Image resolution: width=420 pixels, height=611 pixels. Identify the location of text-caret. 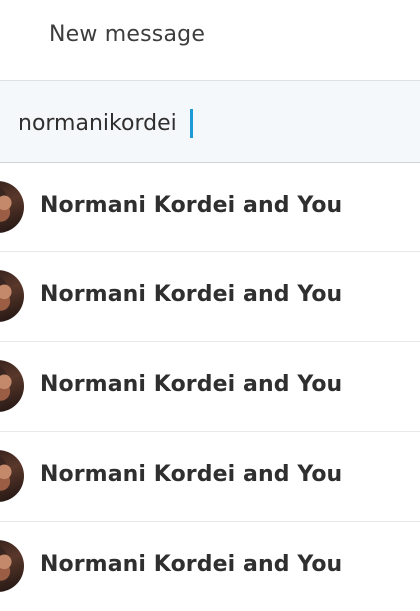
(191, 123).